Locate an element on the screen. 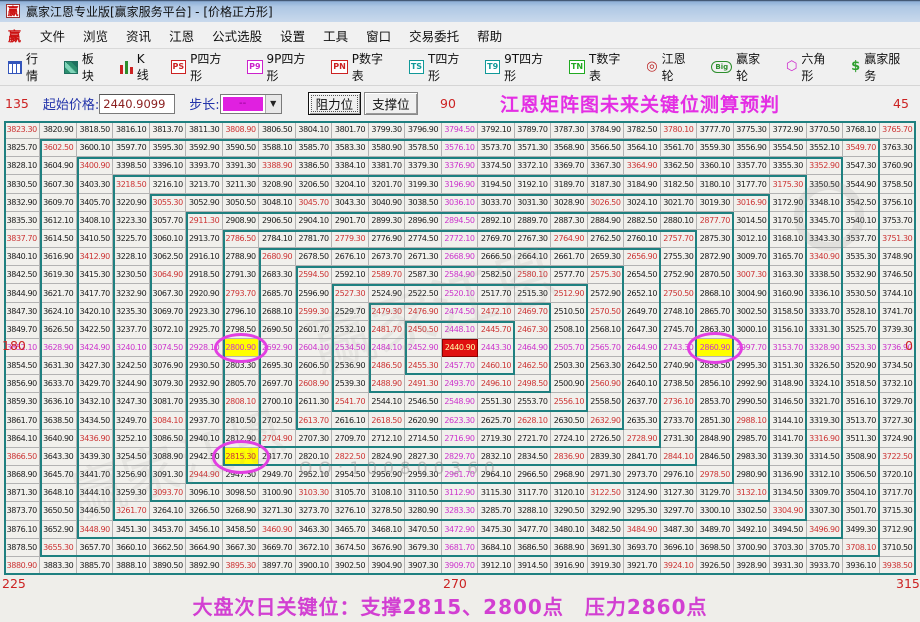 The width and height of the screenshot is (920, 622). matrix-cell: 3218.50 is located at coordinates (131, 184).